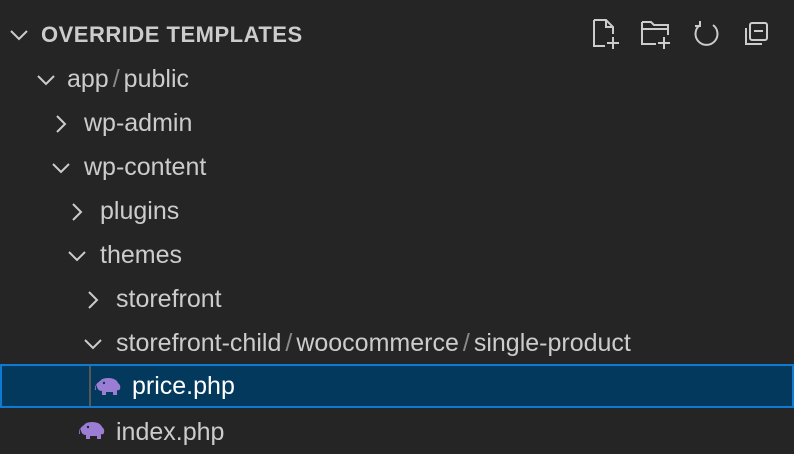 Image resolution: width=794 pixels, height=454 pixels. What do you see at coordinates (88, 79) in the screenshot?
I see `path-segment: app` at bounding box center [88, 79].